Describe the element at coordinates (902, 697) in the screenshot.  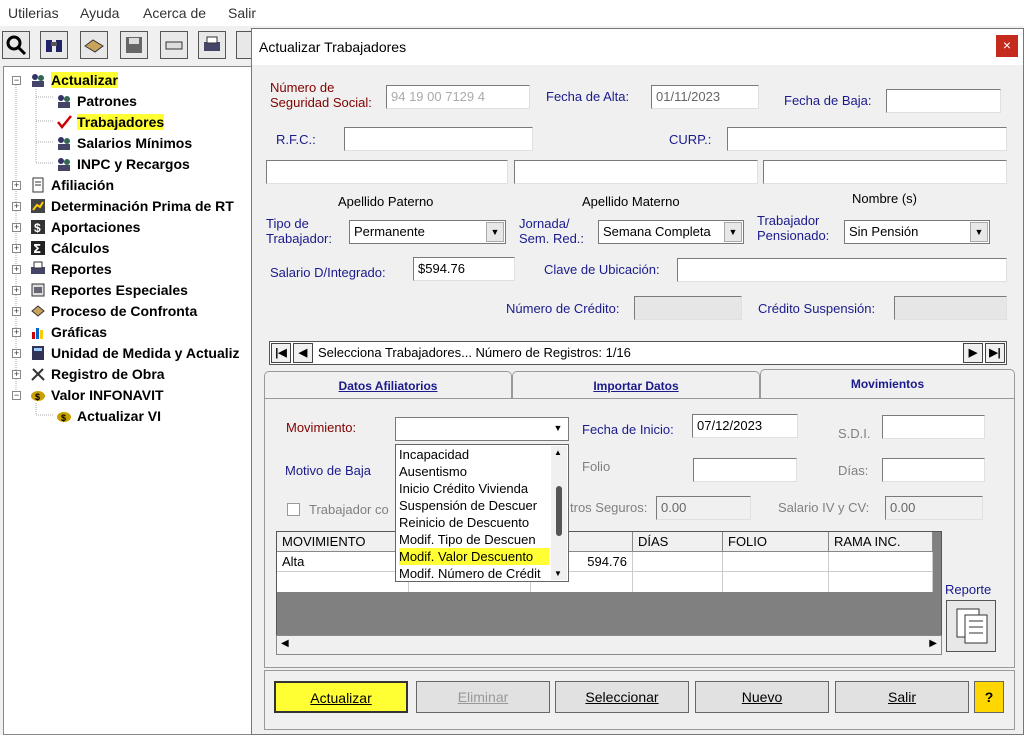
I see `salir-button: Salir` at that location.